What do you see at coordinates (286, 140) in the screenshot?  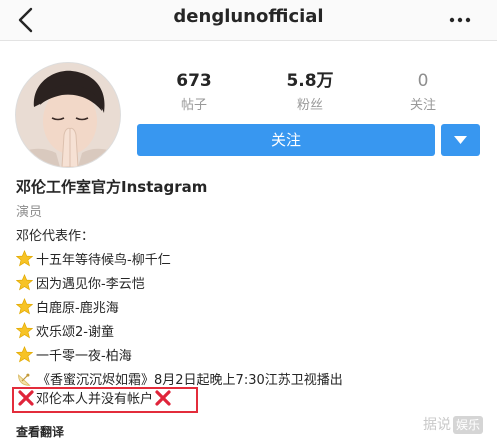 I see `follow-button: 关注` at bounding box center [286, 140].